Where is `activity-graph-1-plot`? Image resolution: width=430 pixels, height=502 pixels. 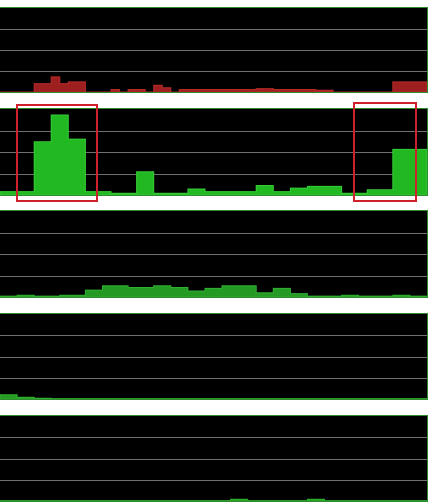 activity-graph-1-plot is located at coordinates (213, 60).